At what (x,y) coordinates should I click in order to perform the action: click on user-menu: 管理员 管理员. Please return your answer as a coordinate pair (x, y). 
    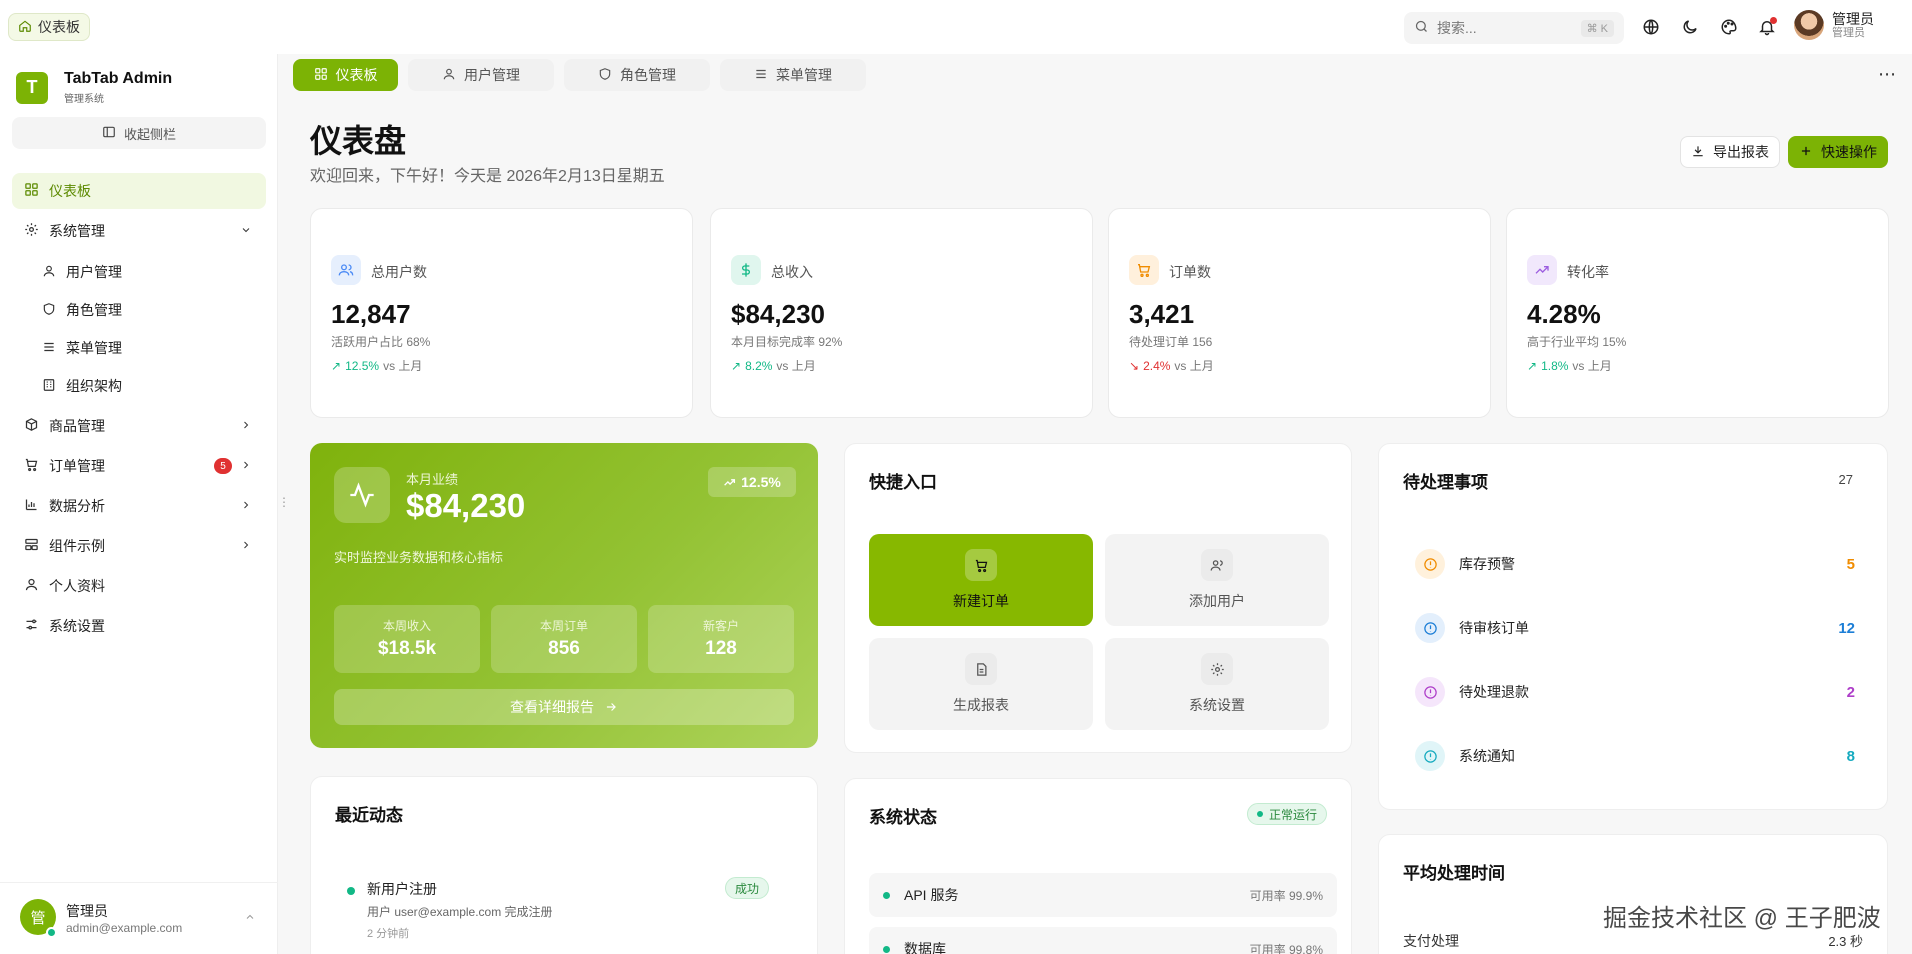
    Looking at the image, I should click on (1834, 25).